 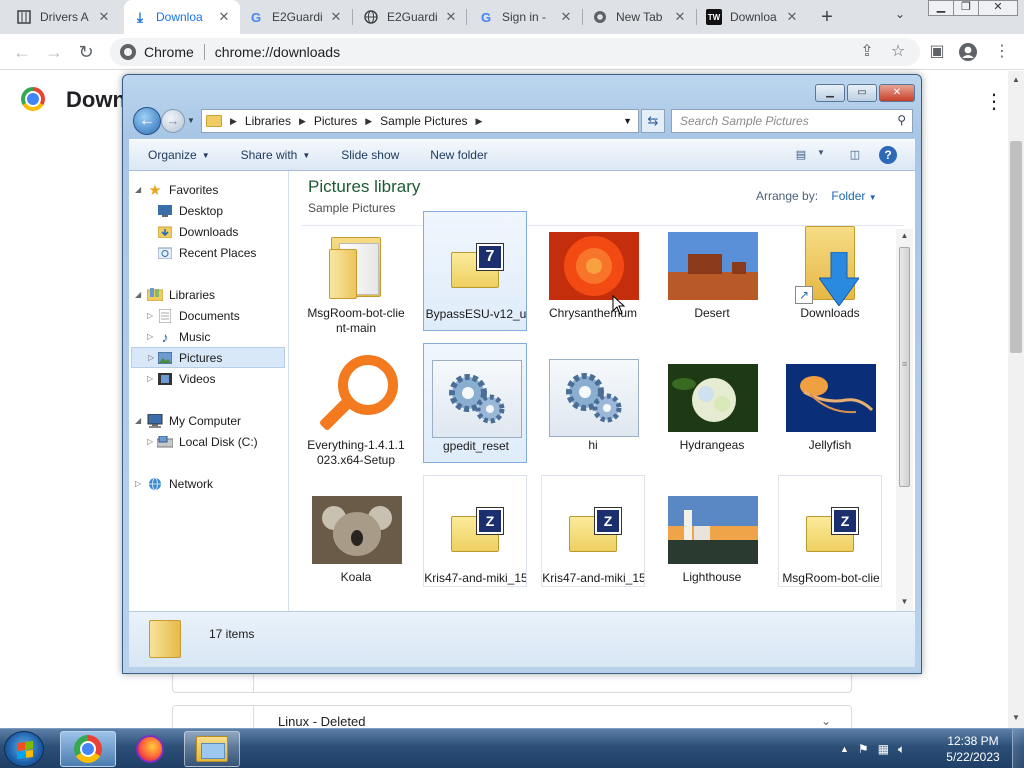 What do you see at coordinates (208, 357) in the screenshot?
I see `tree-pictures: ▷ Pictures` at bounding box center [208, 357].